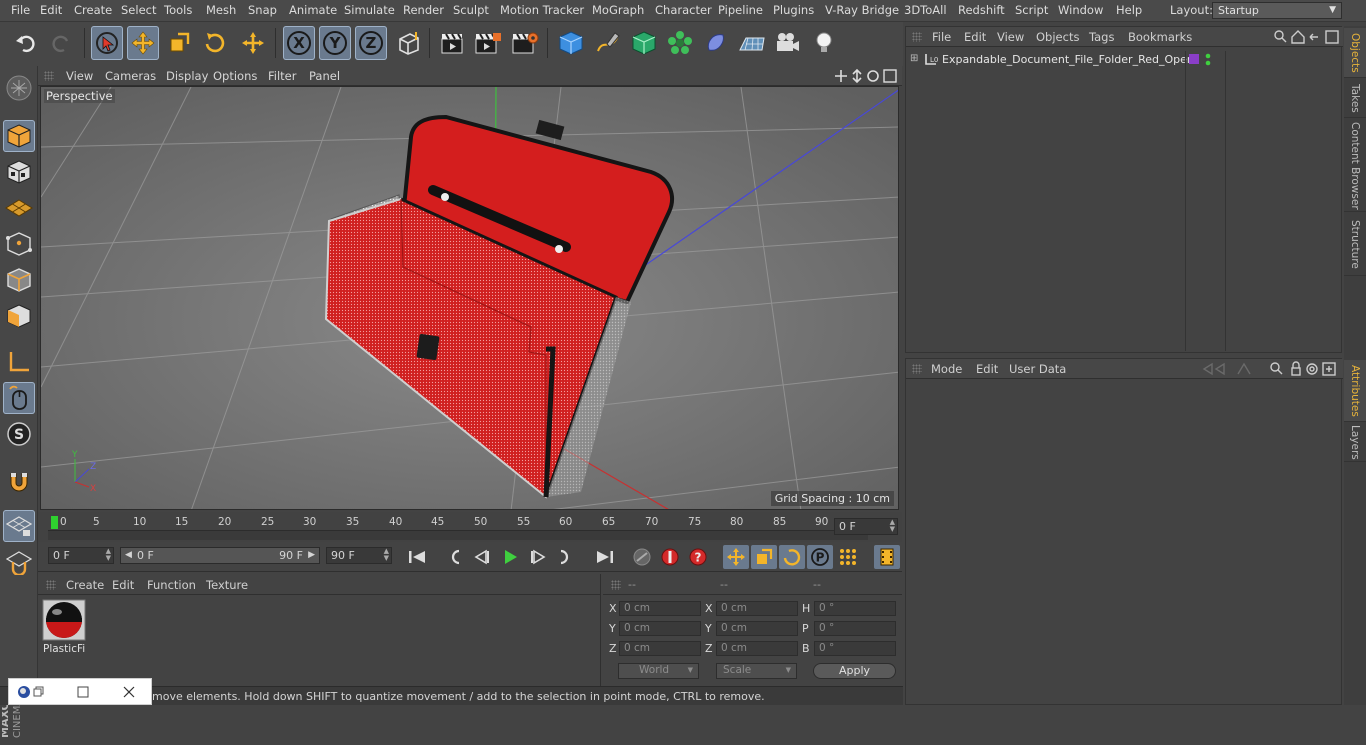 The image size is (1366, 745). I want to click on render-picture-viewer-button, so click(488, 43).